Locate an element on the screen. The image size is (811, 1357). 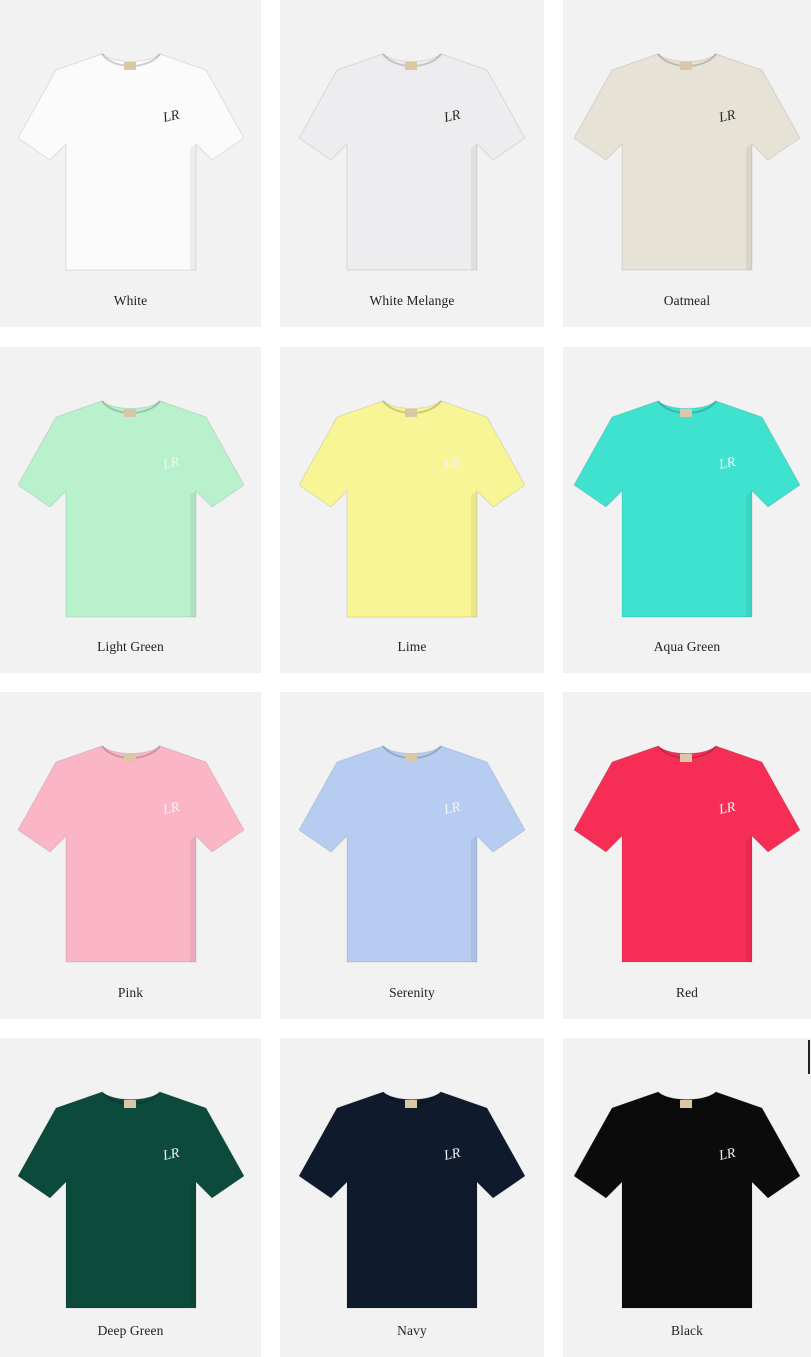
product-card: LR Pink is located at coordinates (130, 855).